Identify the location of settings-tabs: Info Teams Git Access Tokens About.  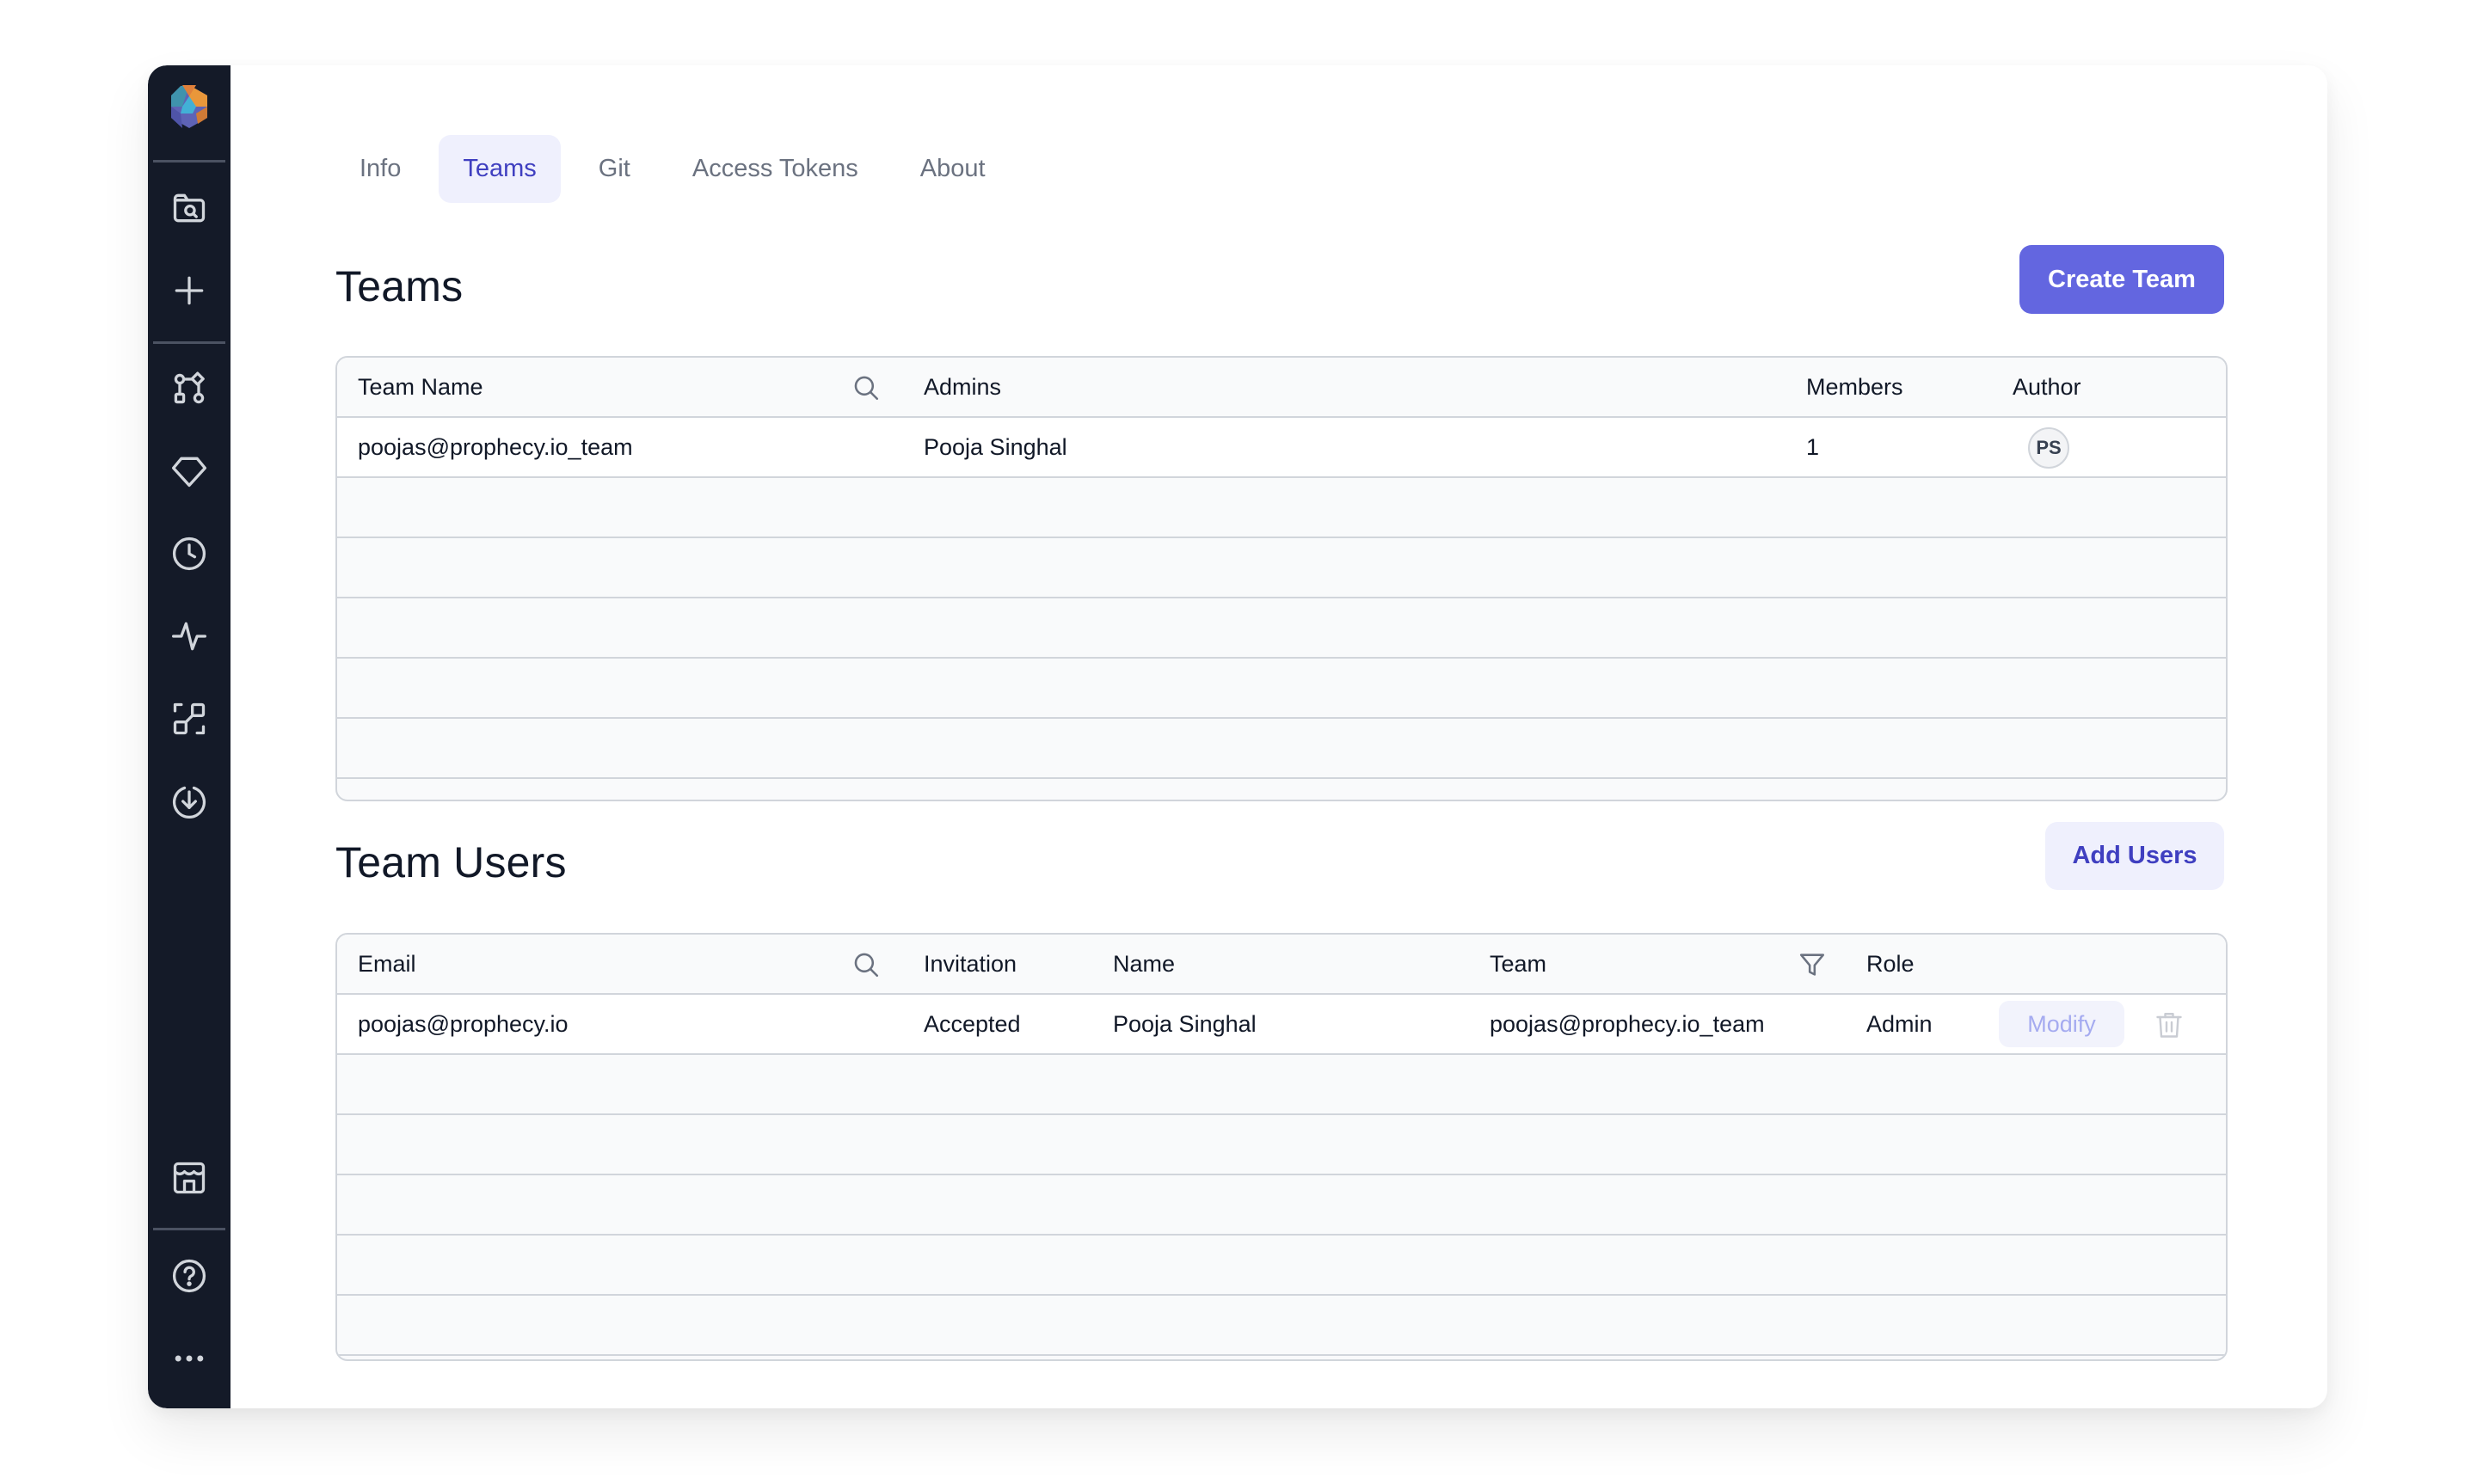
(679, 169).